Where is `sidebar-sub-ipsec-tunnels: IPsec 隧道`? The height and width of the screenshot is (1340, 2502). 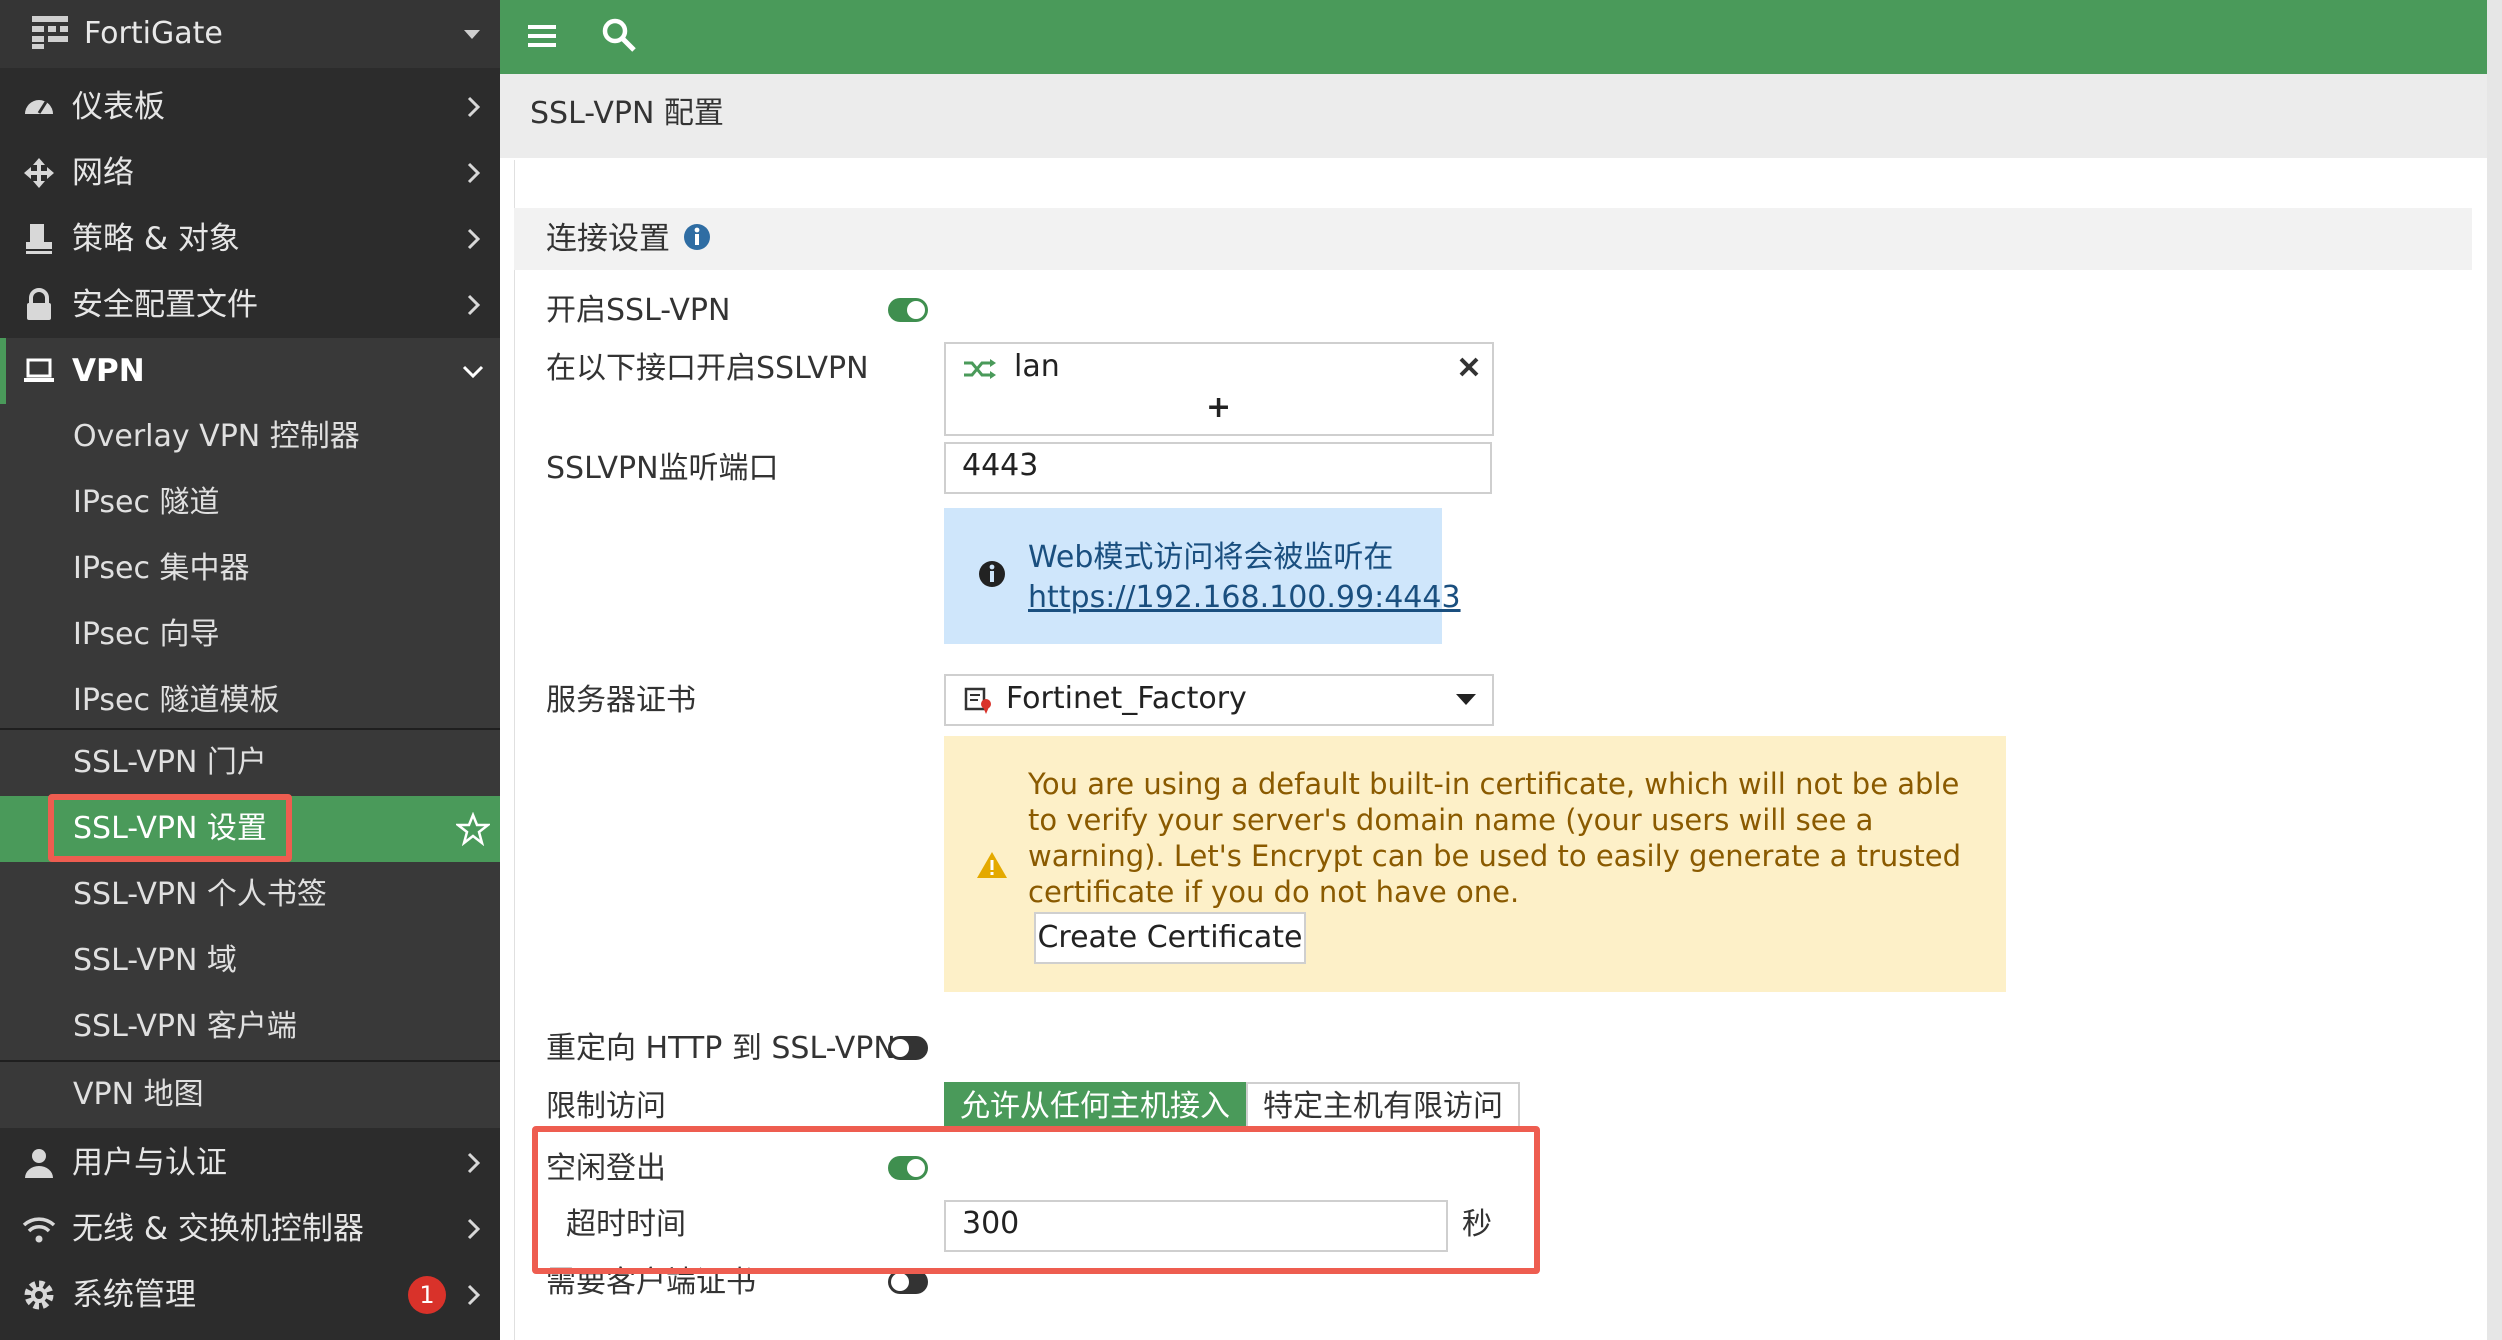 sidebar-sub-ipsec-tunnels: IPsec 隧道 is located at coordinates (250, 503).